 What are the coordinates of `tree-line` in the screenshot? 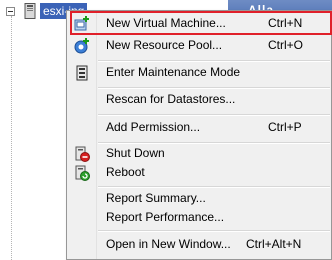 It's located at (12, 138).